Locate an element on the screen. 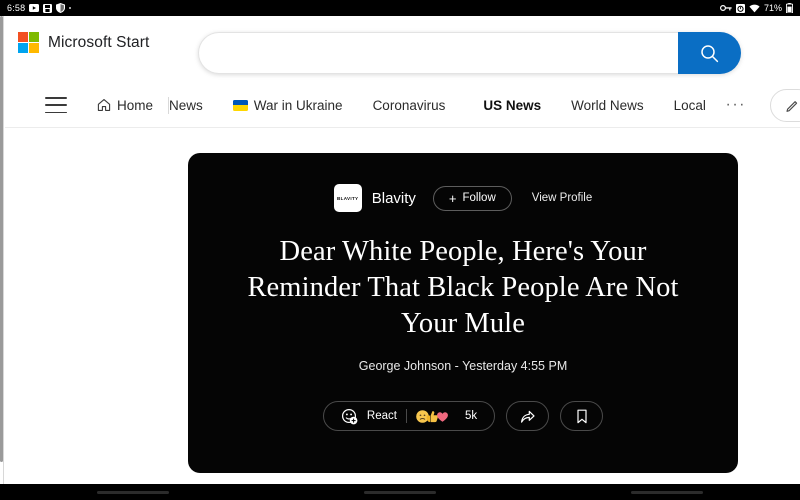 This screenshot has width=800, height=500. recents-button is located at coordinates (133, 492).